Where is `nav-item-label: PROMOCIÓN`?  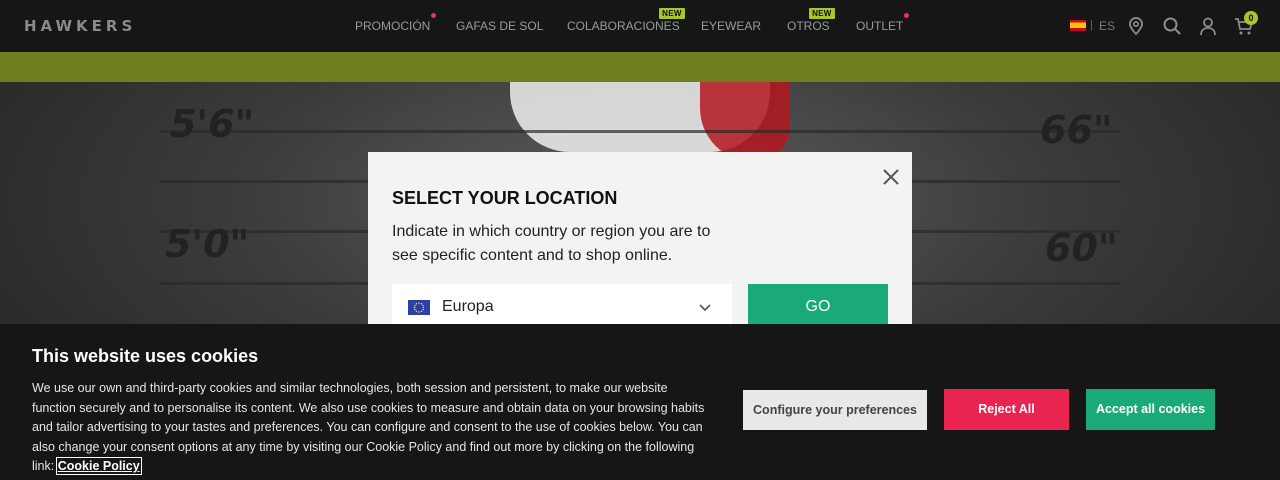 nav-item-label: PROMOCIÓN is located at coordinates (393, 26).